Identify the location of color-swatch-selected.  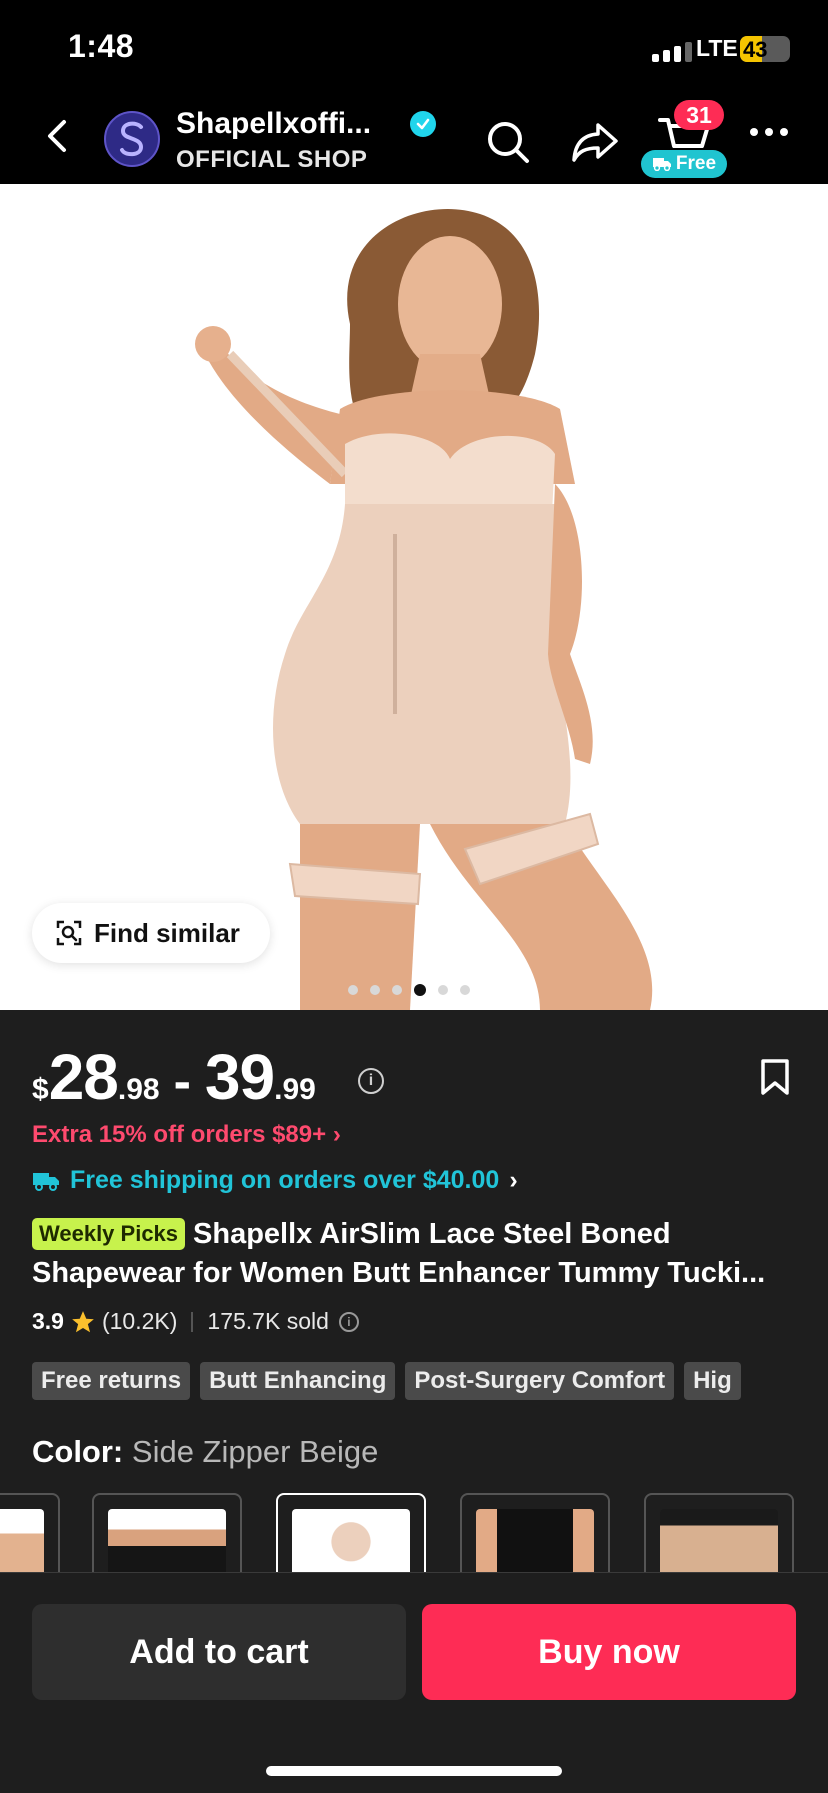
(351, 1533).